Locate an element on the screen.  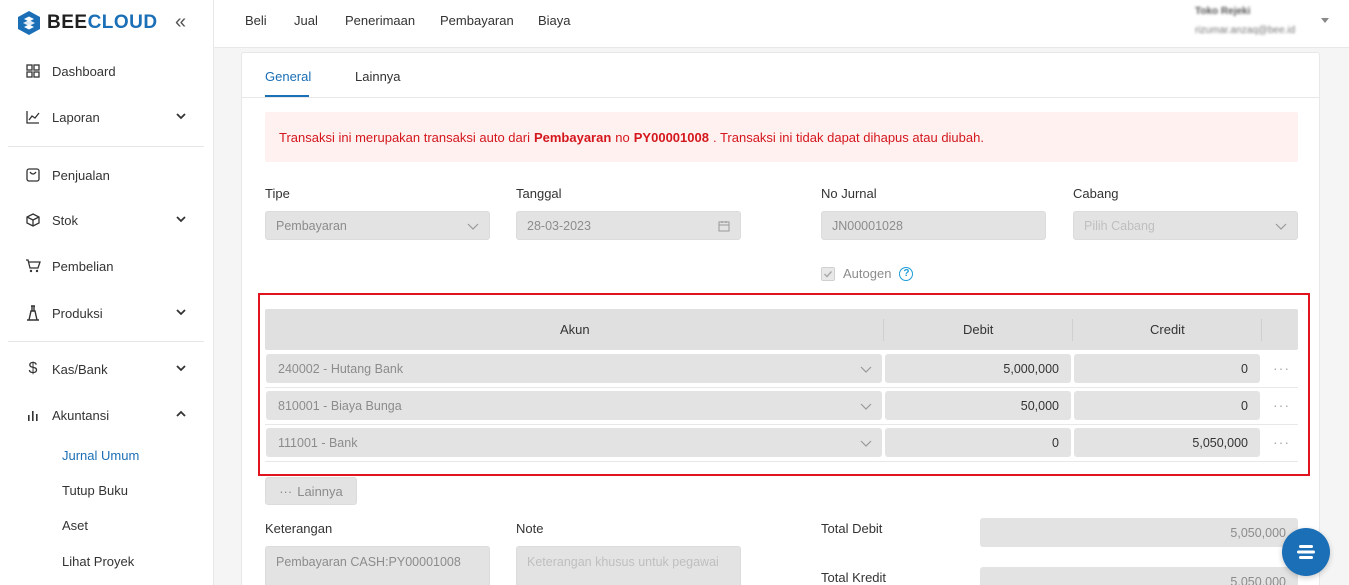
sidebar-item-label: Dashboard is located at coordinates (84, 71).